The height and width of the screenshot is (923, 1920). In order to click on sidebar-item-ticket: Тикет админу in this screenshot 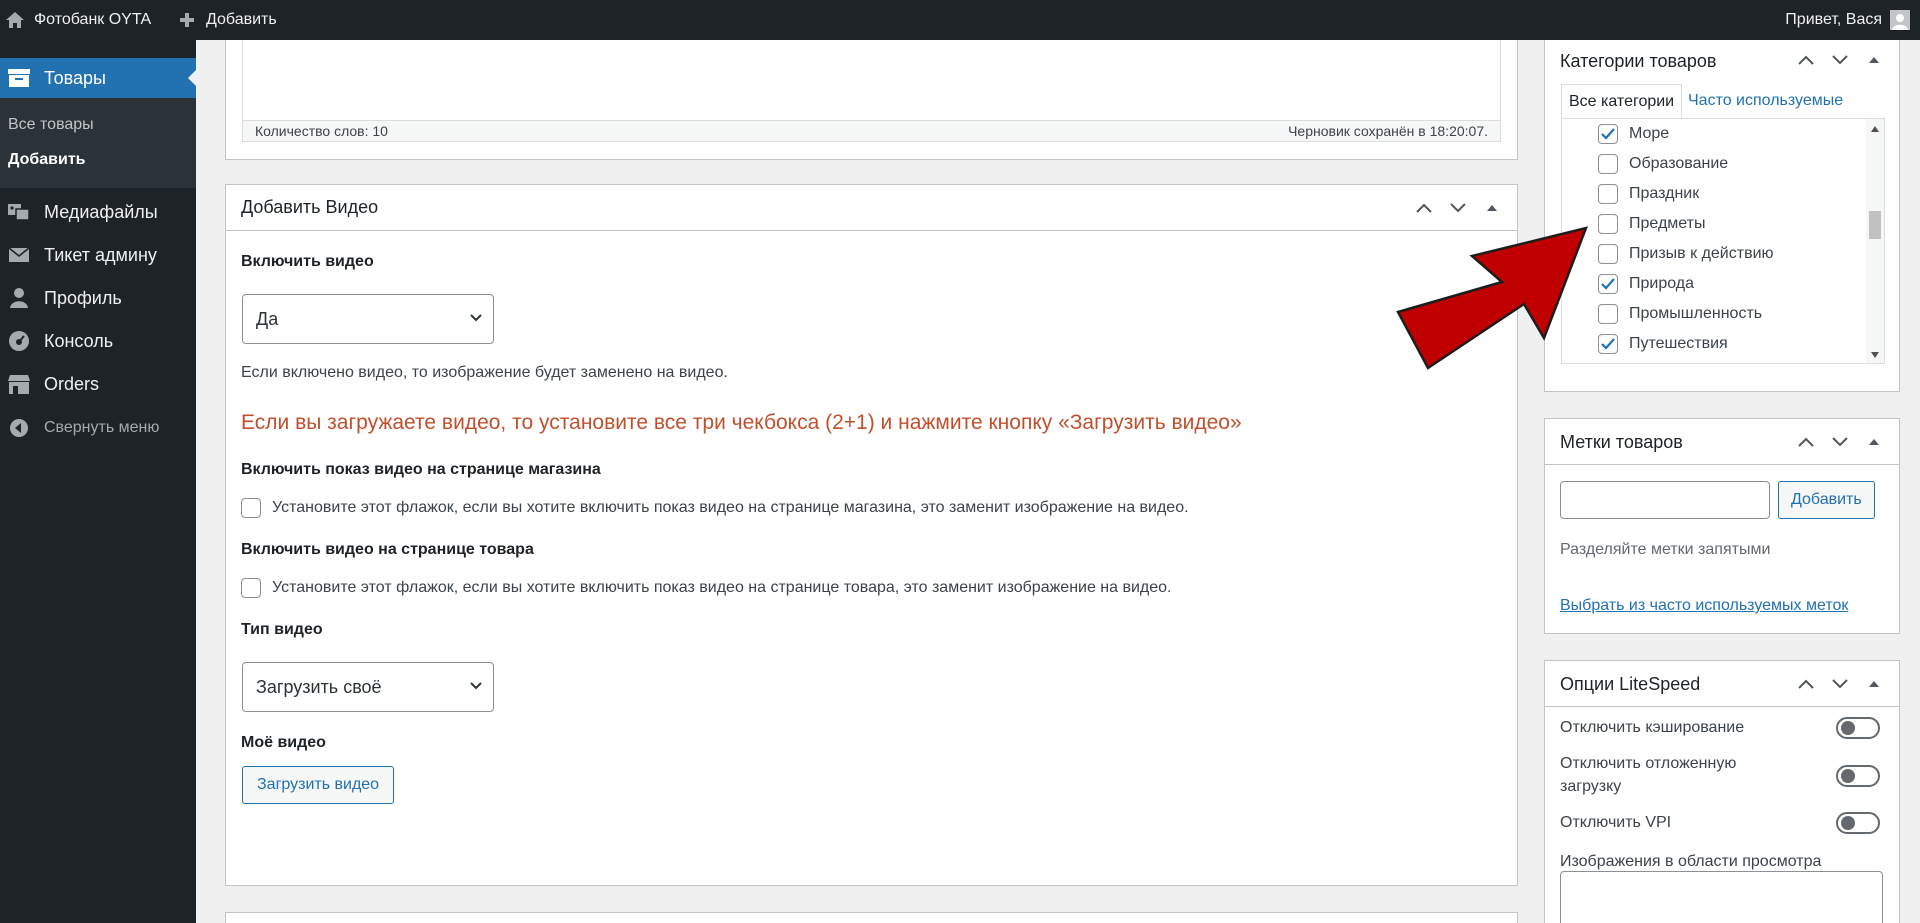, I will do `click(98, 255)`.